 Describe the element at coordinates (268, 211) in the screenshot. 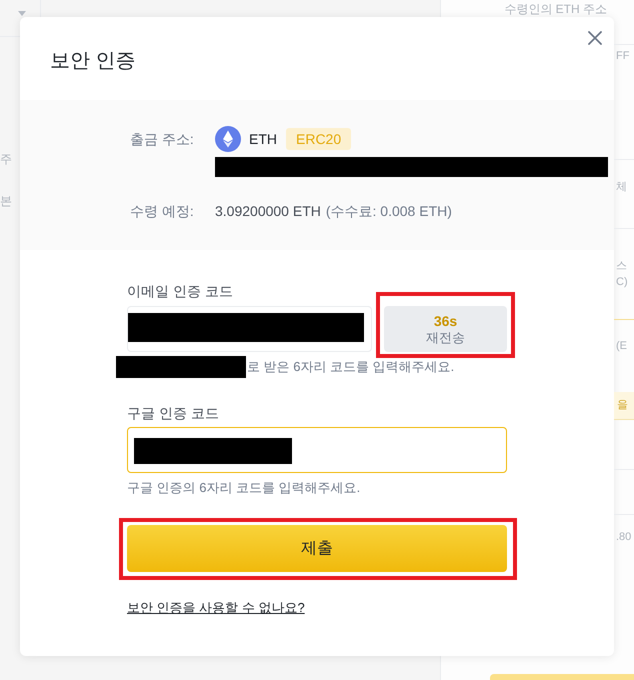

I see `amount-text: 3.09200000 ETH` at that location.